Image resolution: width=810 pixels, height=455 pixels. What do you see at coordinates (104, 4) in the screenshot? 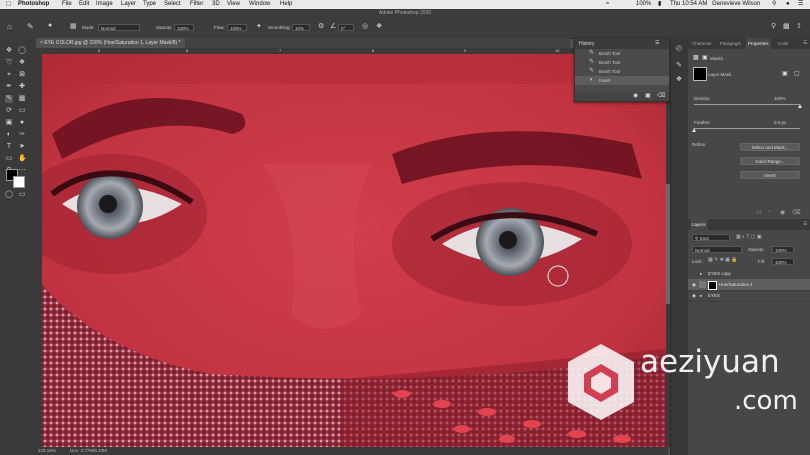
I see `menu-image: Image` at bounding box center [104, 4].